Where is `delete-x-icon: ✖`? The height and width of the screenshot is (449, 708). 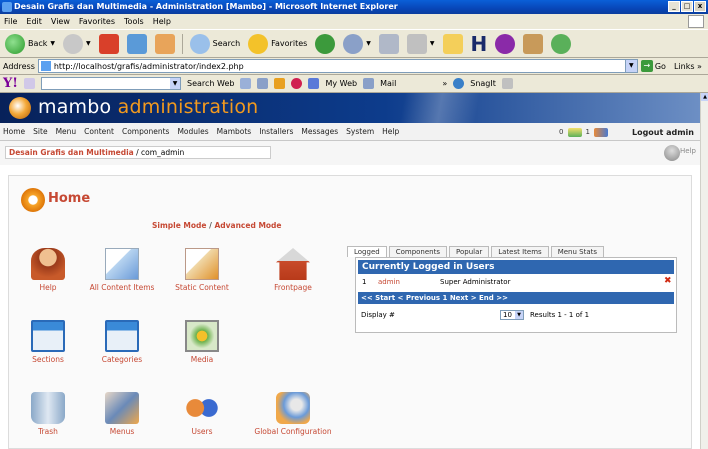
delete-x-icon: ✖ is located at coordinates (668, 281).